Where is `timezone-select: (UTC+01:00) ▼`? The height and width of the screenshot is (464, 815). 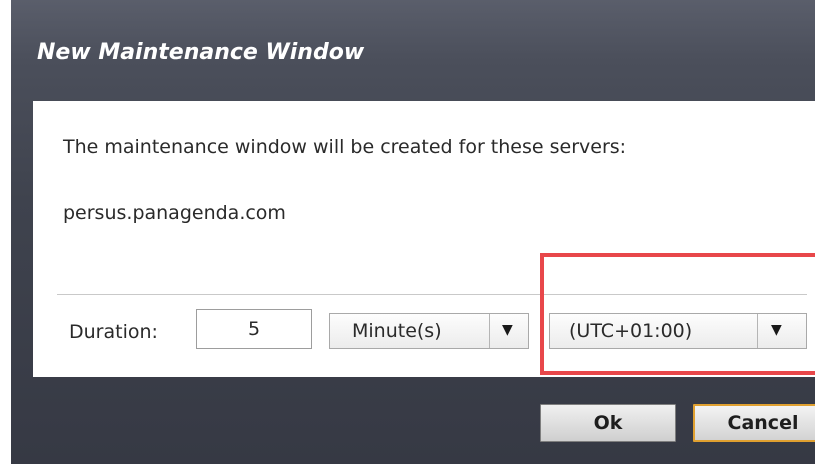 timezone-select: (UTC+01:00) ▼ is located at coordinates (678, 331).